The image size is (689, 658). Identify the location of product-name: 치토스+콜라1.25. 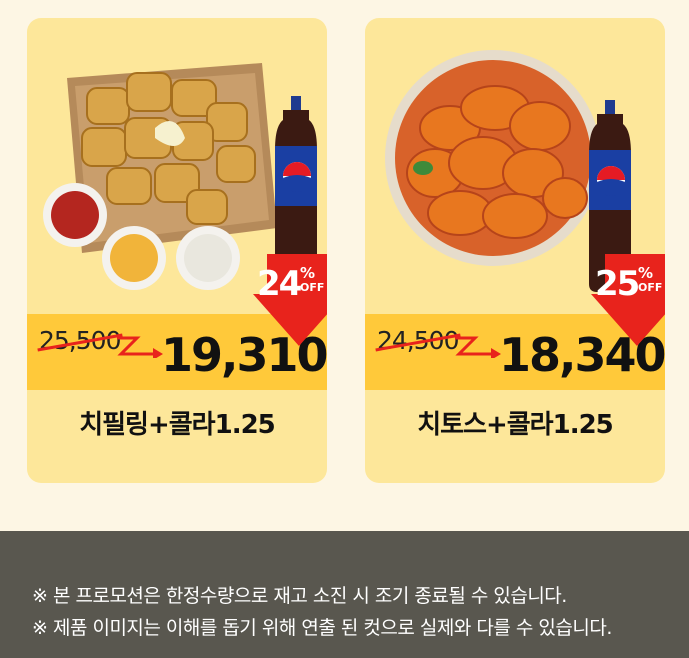
(515, 425).